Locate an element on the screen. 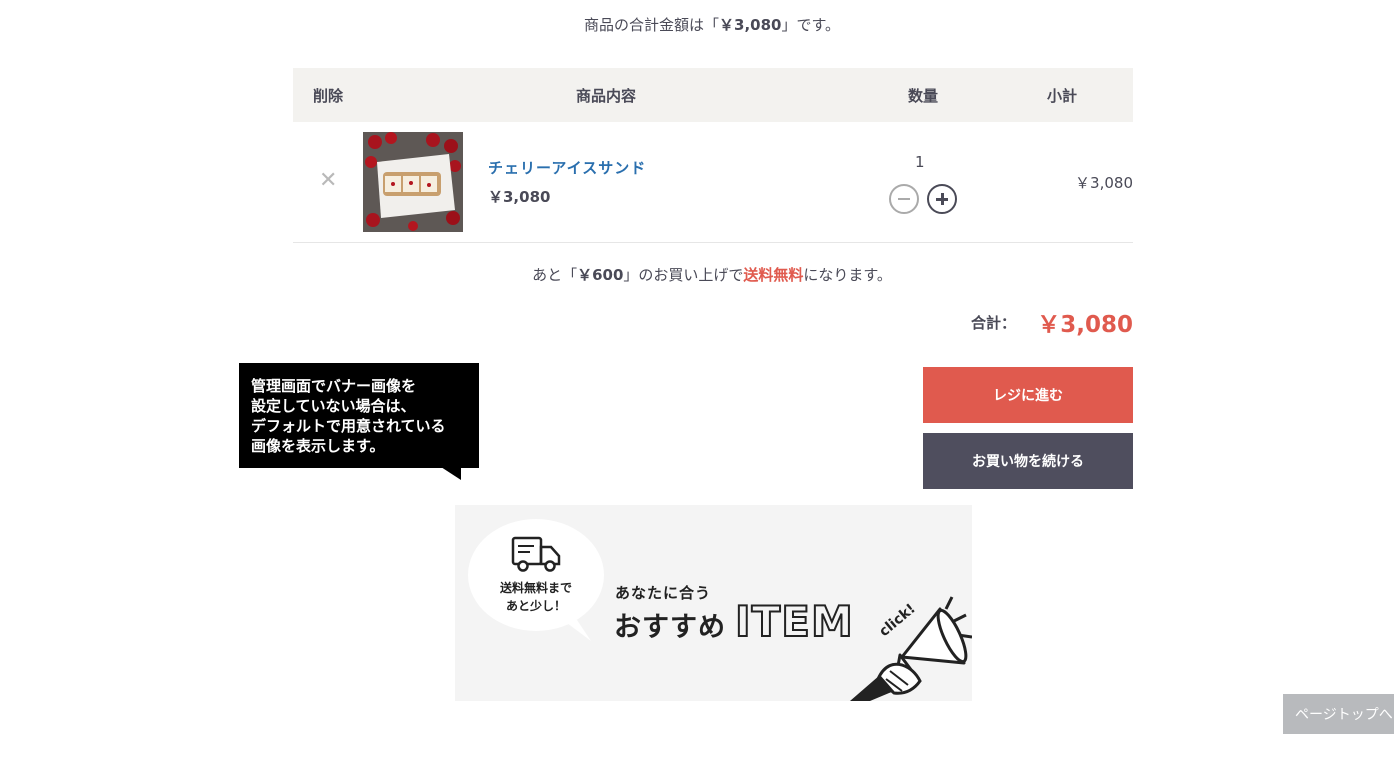 The height and width of the screenshot is (760, 1394). summary-amount: ￥3,080 is located at coordinates (750, 25).